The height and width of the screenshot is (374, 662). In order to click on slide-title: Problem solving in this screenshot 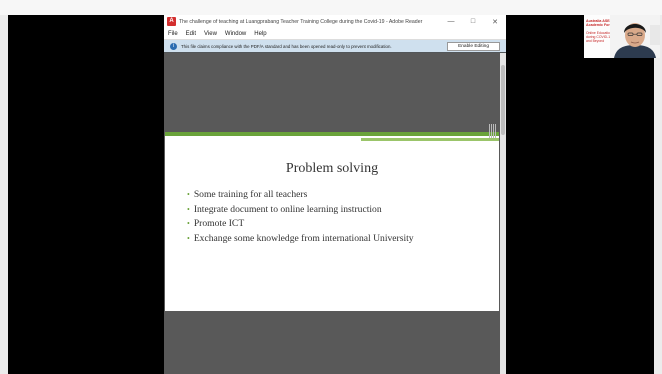, I will do `click(332, 168)`.